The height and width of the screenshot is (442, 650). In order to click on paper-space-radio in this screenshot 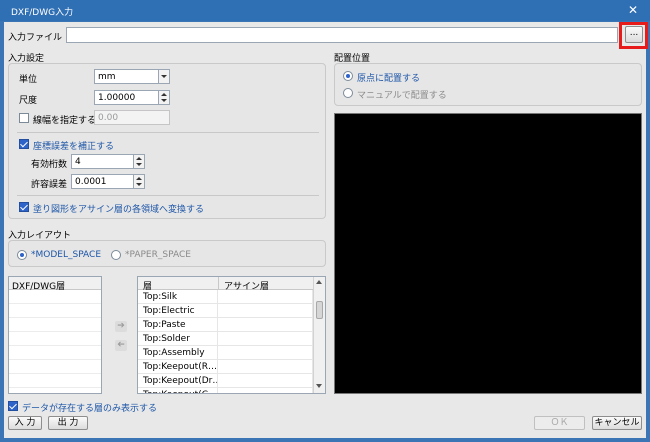, I will do `click(116, 255)`.